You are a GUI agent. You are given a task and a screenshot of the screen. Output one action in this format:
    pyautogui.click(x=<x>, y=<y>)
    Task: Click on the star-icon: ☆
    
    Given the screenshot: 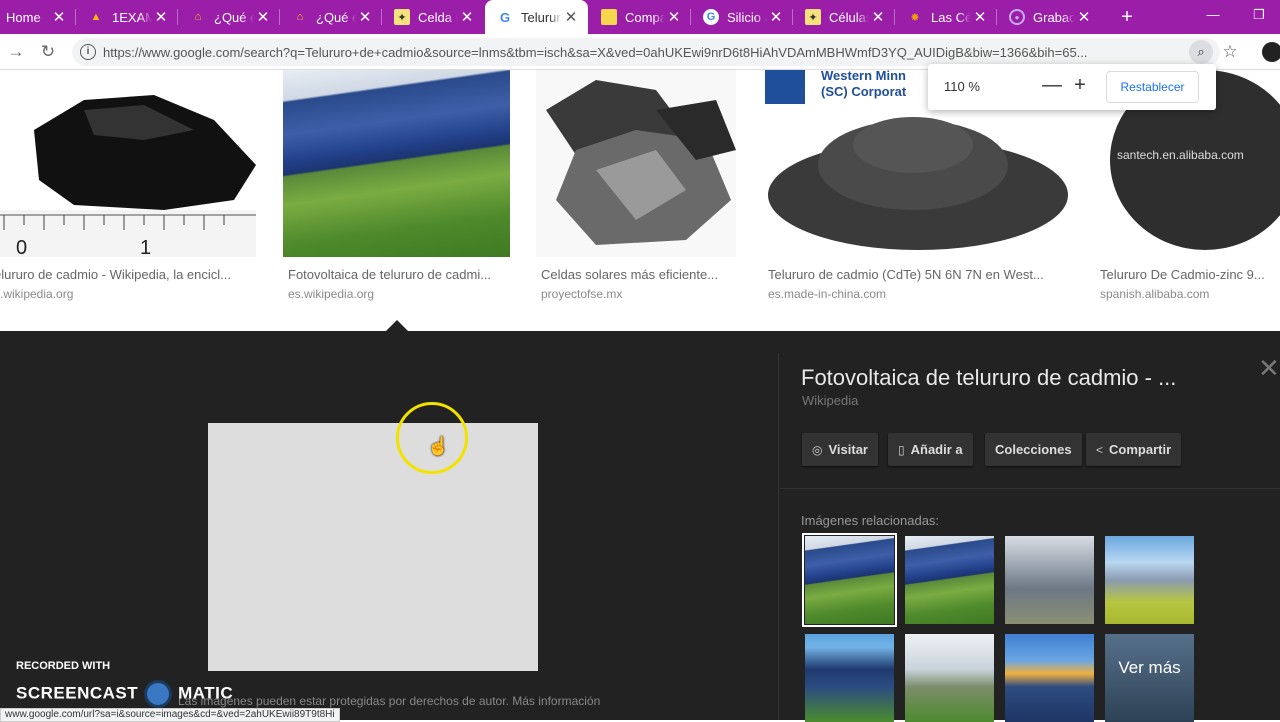 What is the action you would take?
    pyautogui.click(x=1230, y=52)
    